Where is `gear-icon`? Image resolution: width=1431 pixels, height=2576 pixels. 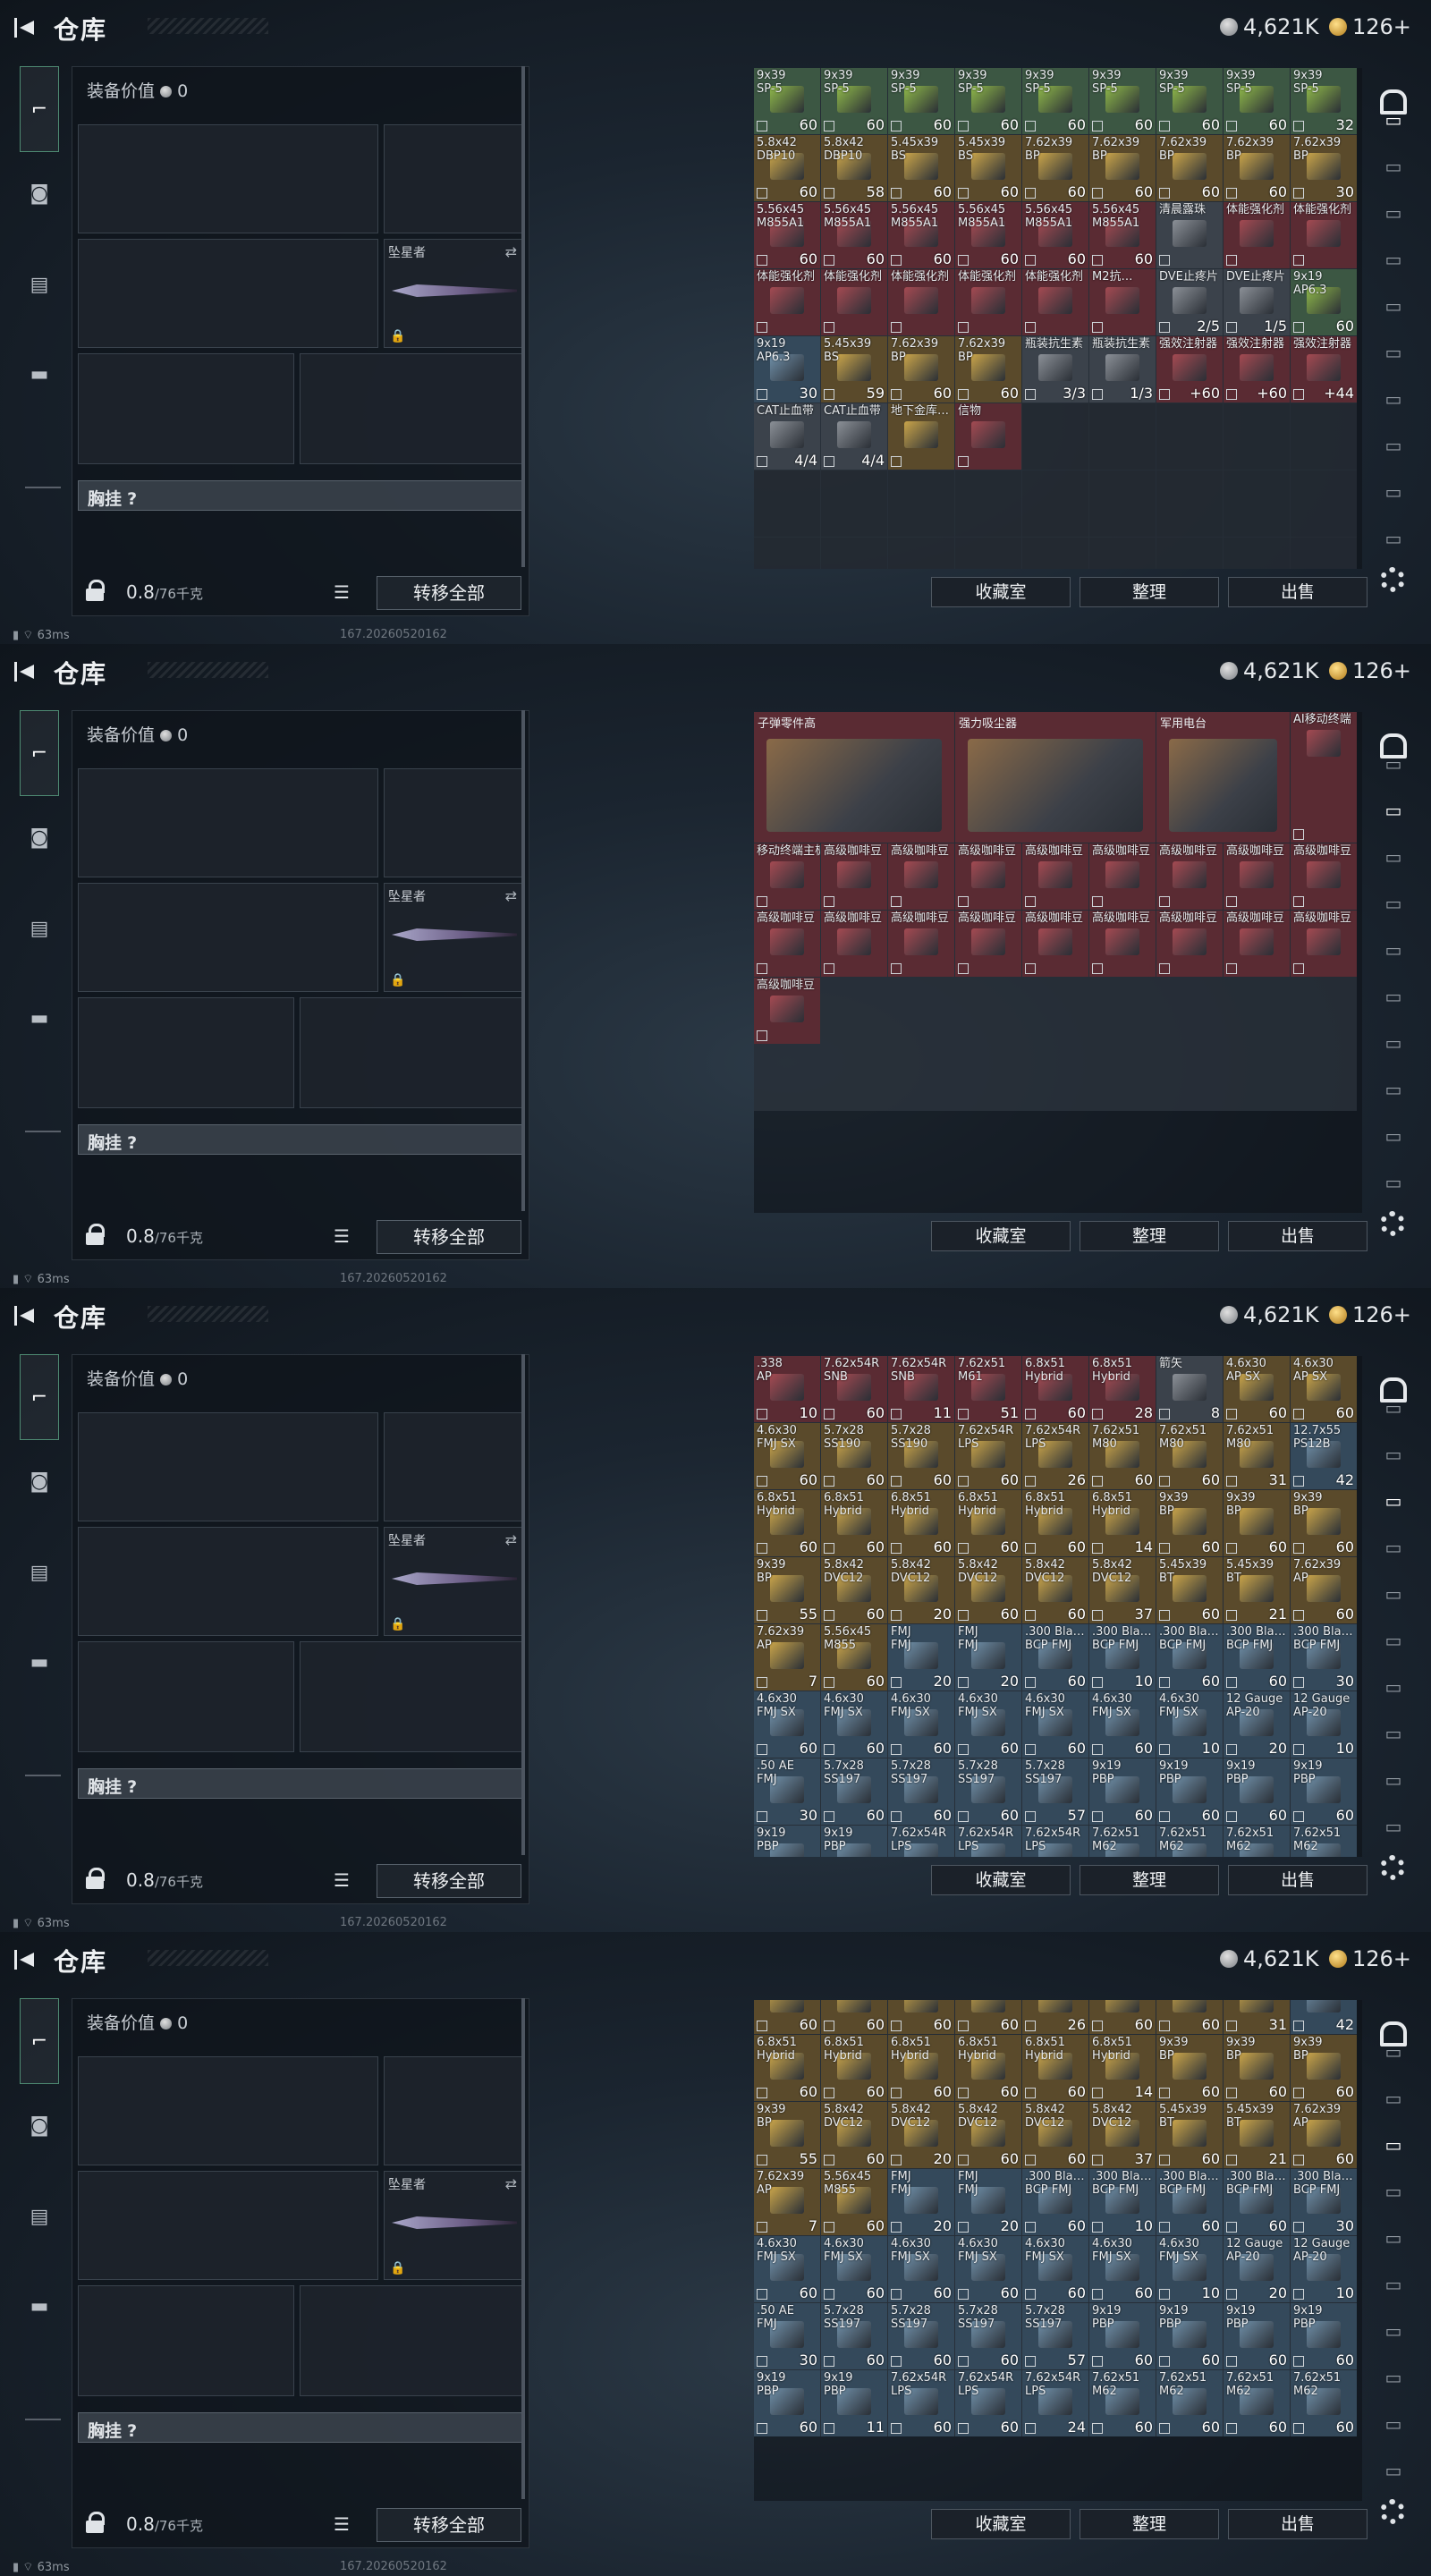 gear-icon is located at coordinates (1393, 579).